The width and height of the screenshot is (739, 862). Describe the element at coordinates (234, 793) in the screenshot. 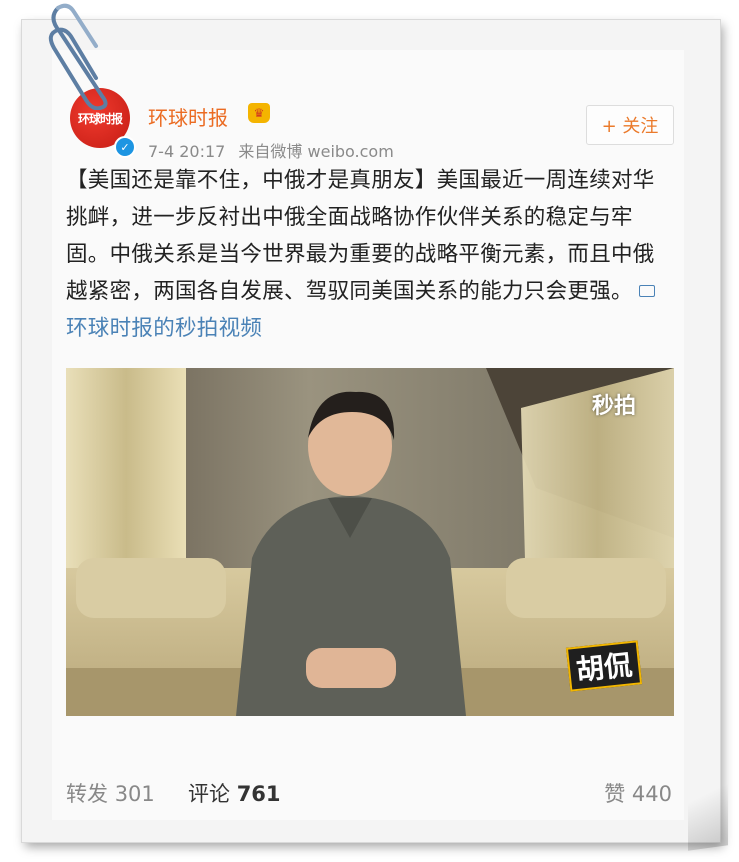

I see `comment-button: 评论 761` at that location.